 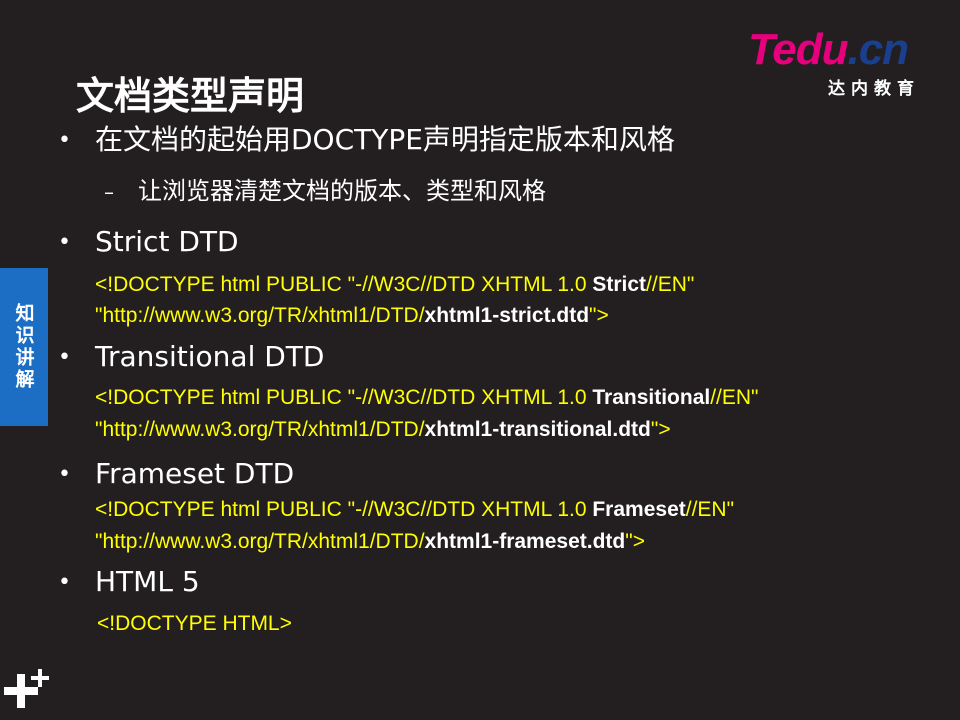 I want to click on plus-small-icon, so click(x=40, y=678).